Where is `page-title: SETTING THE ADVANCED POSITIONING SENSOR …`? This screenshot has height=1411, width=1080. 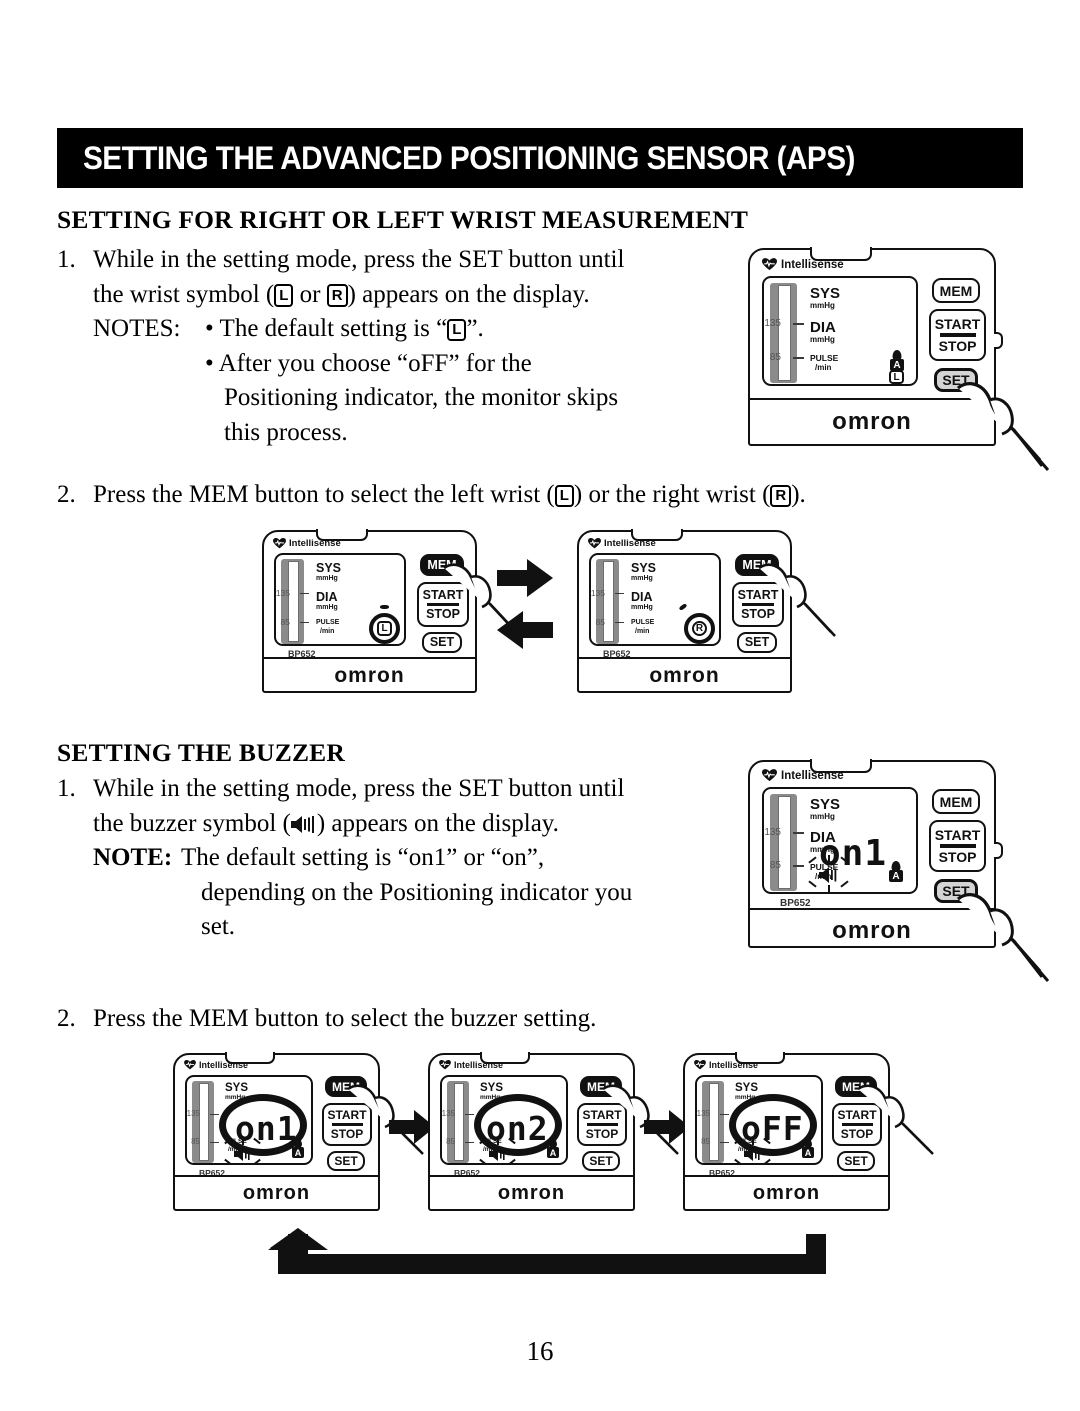 page-title: SETTING THE ADVANCED POSITIONING SENSOR … is located at coordinates (469, 157).